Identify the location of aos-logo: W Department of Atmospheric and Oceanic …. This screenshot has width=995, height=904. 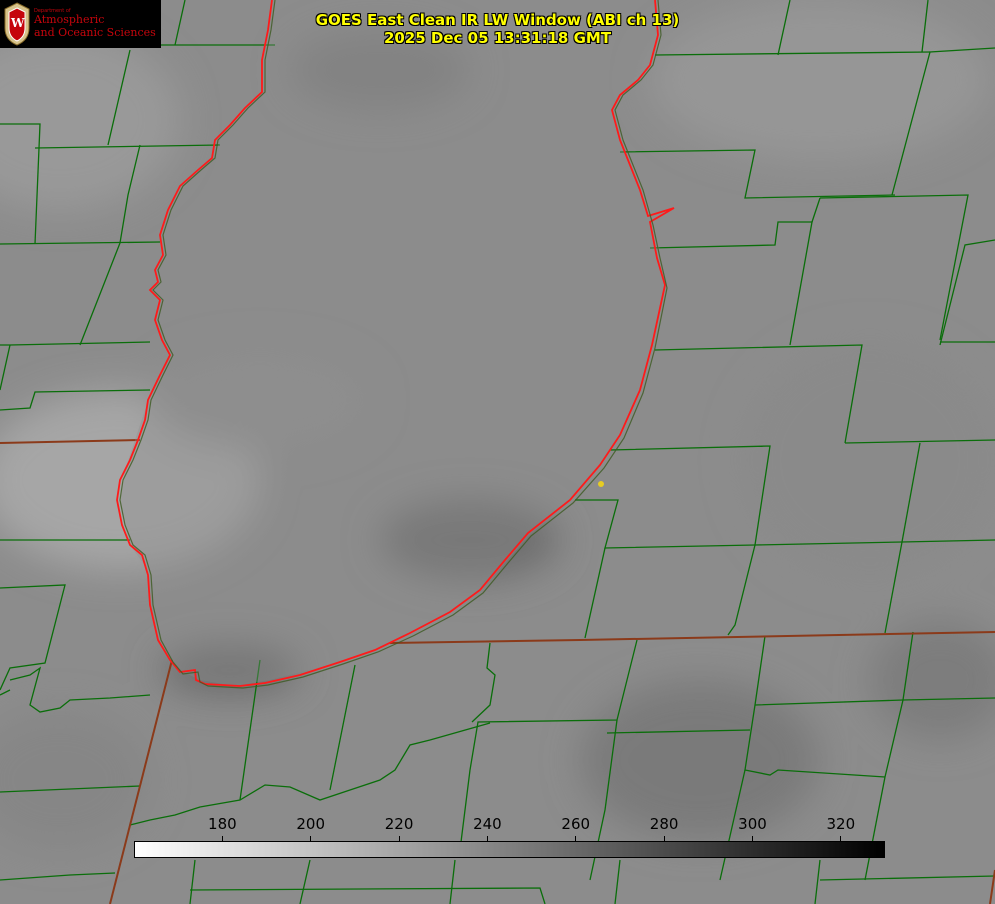
(80, 24).